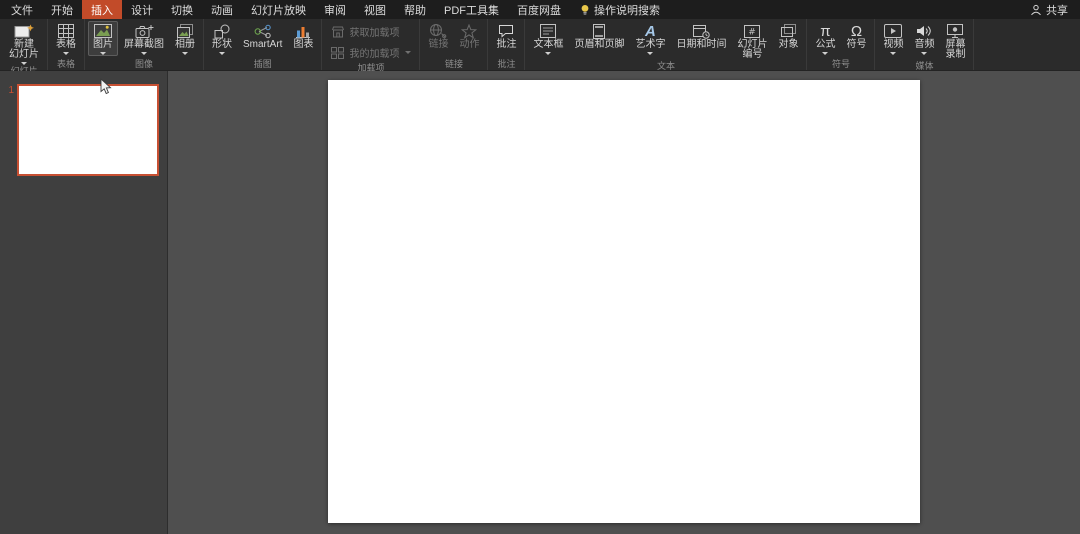  Describe the element at coordinates (469, 31) in the screenshot. I see `action-icon` at that location.